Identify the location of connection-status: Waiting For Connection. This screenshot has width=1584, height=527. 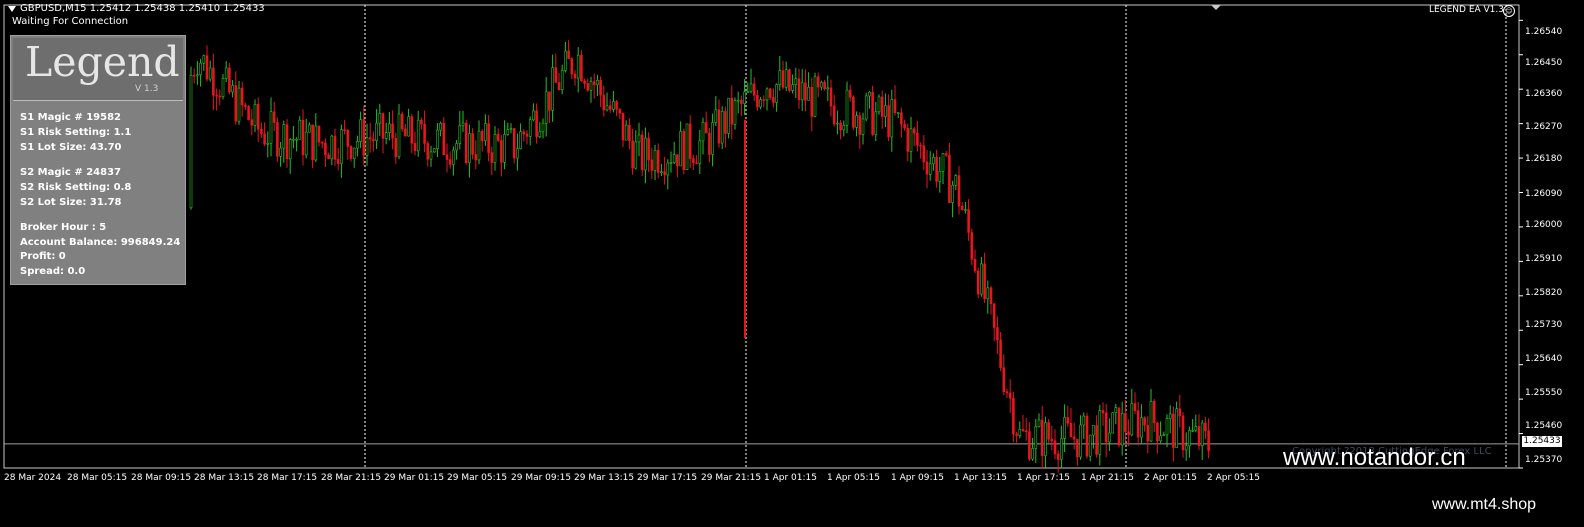
(70, 21).